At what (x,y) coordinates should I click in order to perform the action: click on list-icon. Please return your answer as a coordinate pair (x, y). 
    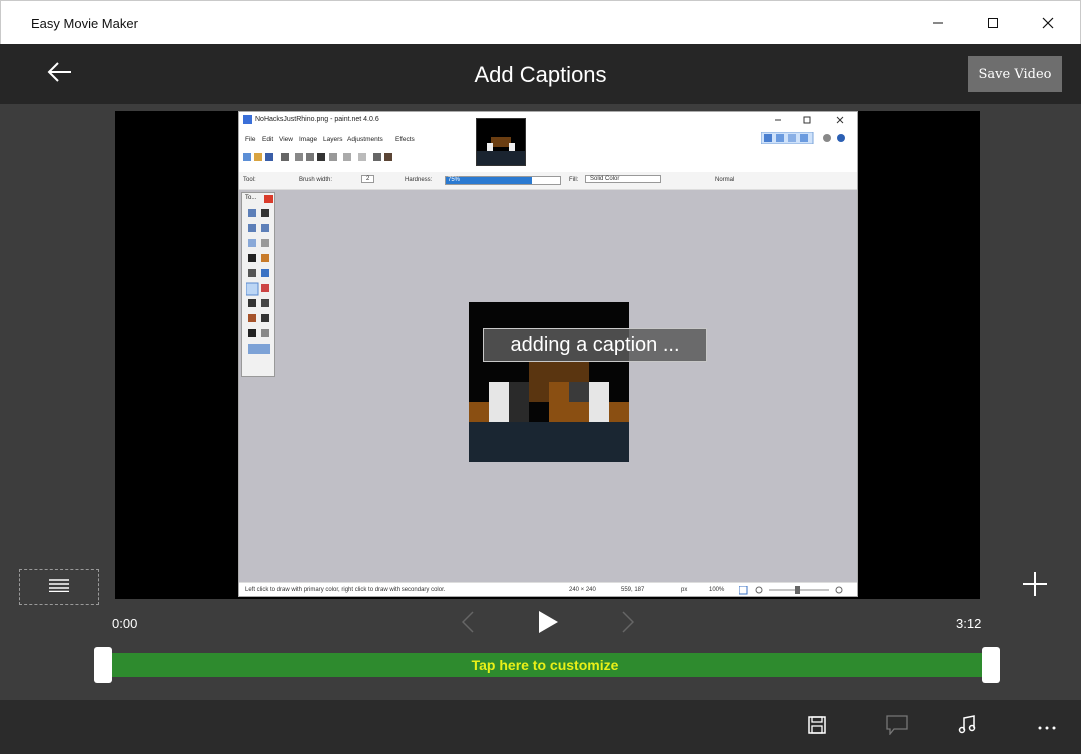
    Looking at the image, I should click on (59, 587).